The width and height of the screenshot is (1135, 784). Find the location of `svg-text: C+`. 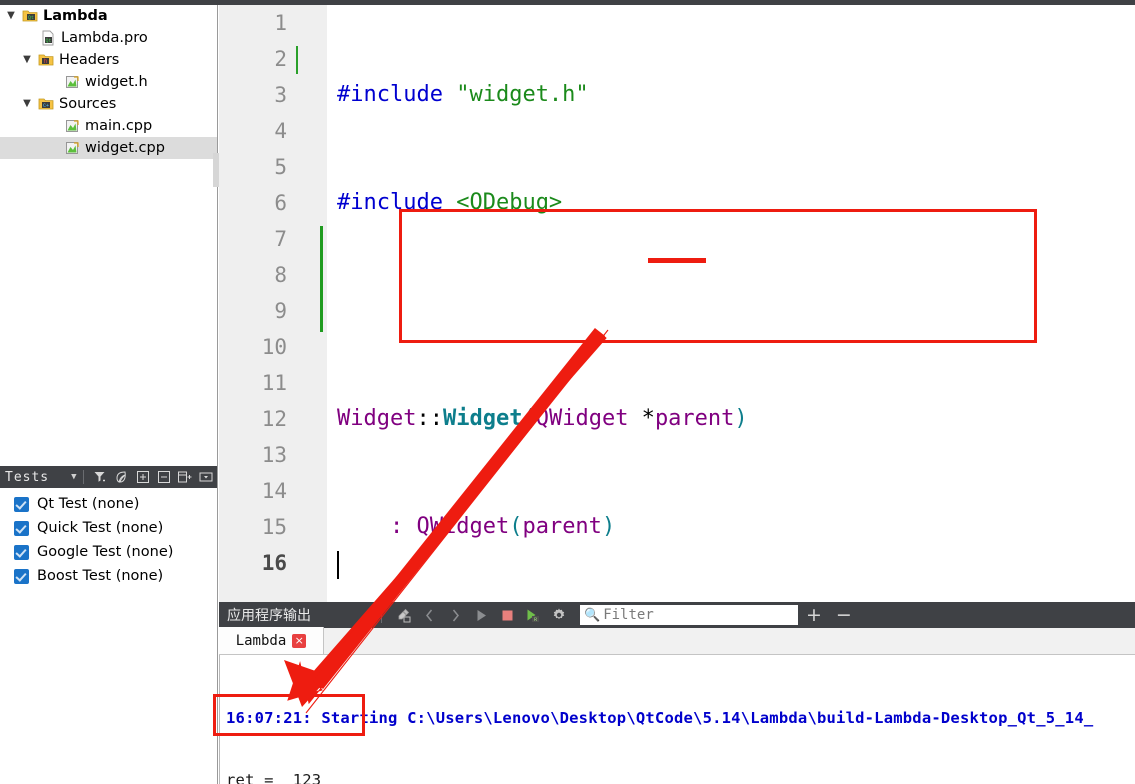

svg-text: C+ is located at coordinates (46, 106).